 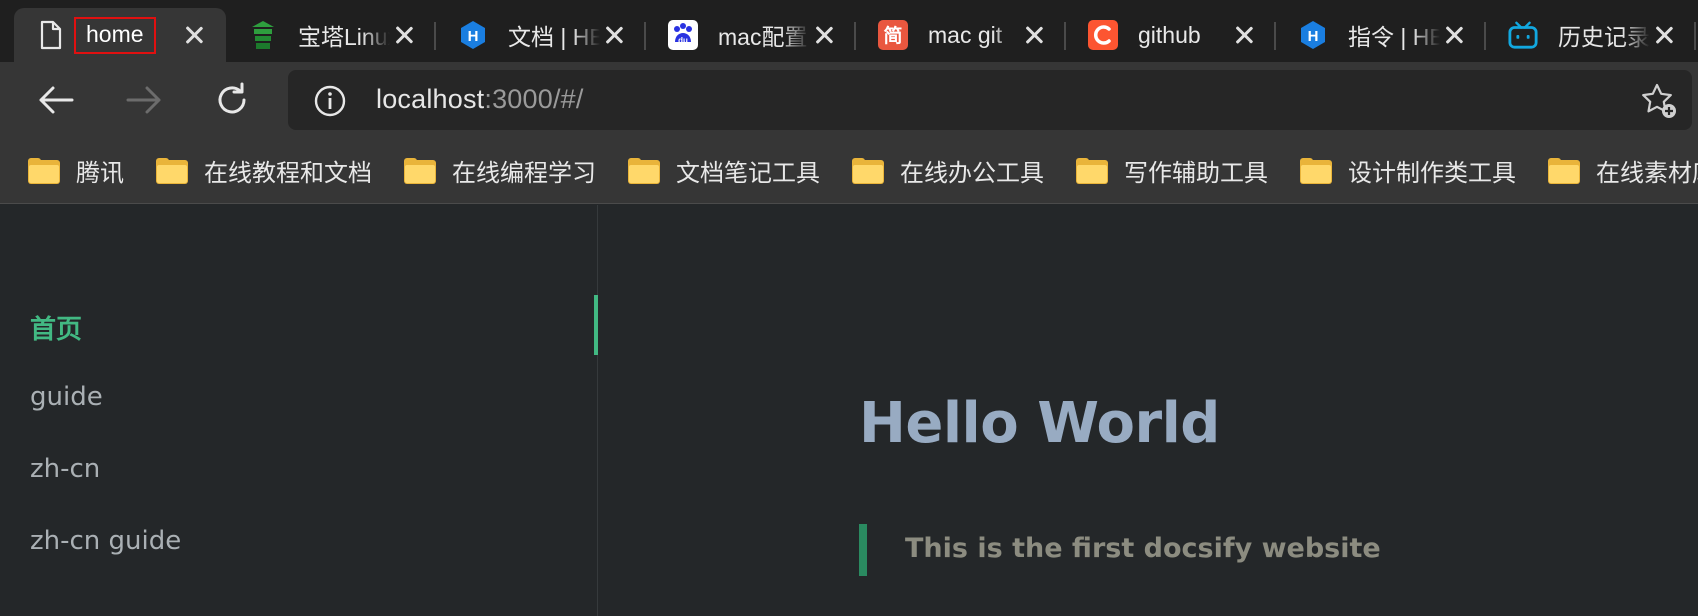 I want to click on tab-title: 历史记录, so click(x=1604, y=37).